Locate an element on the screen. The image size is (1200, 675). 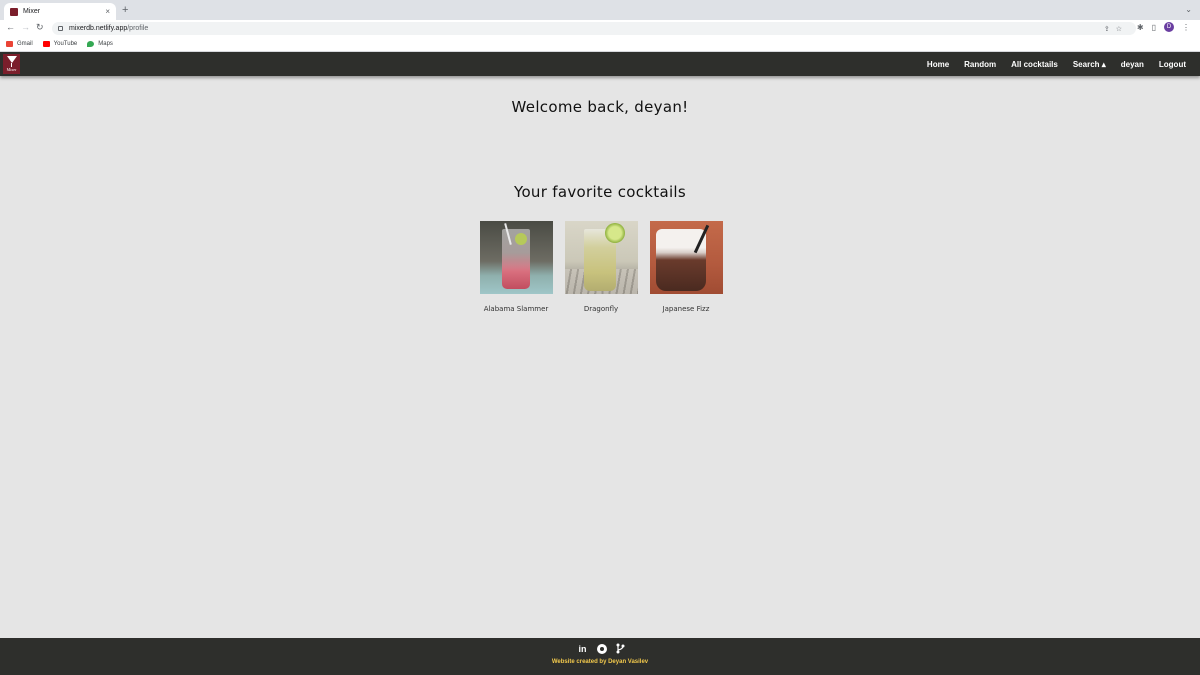
maps-pin-icon is located at coordinates (91, 44).